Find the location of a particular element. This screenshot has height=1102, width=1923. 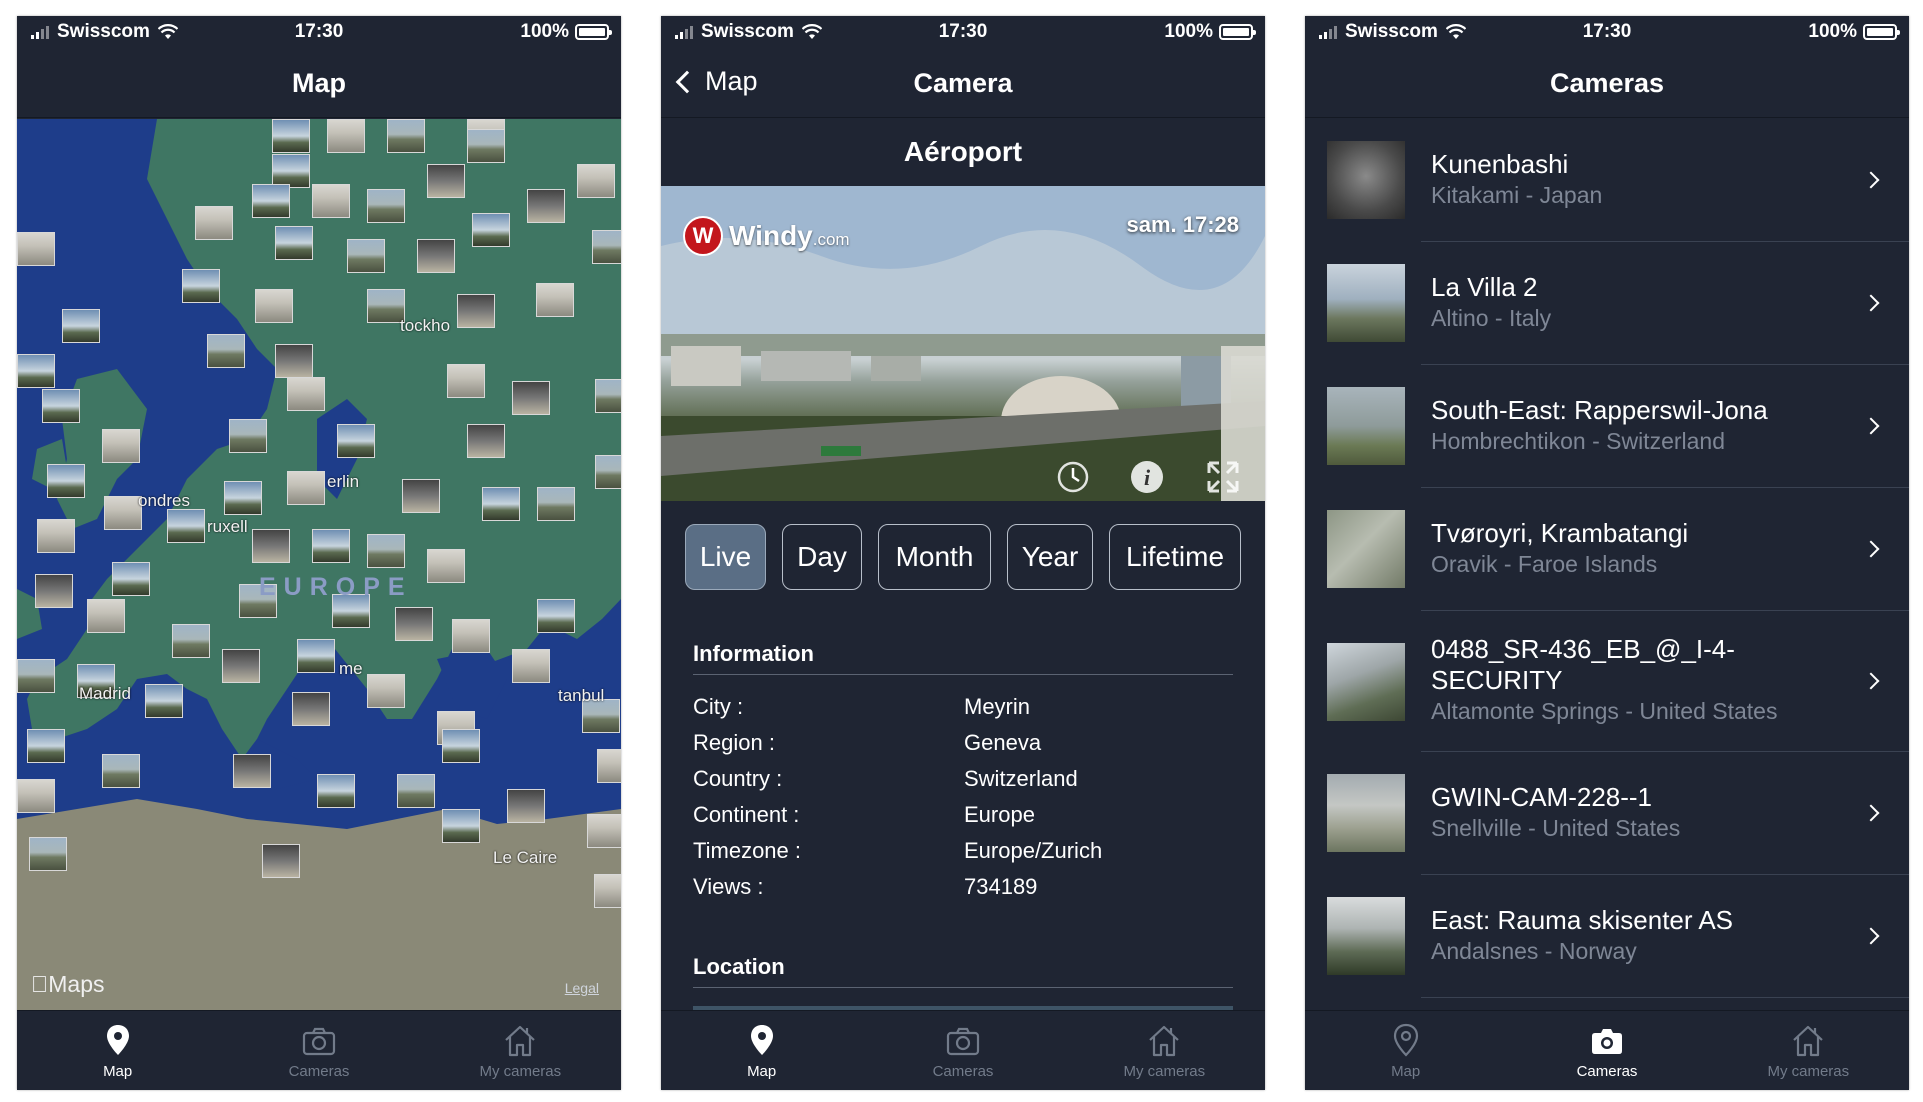

period-day-button: Day is located at coordinates (822, 557).